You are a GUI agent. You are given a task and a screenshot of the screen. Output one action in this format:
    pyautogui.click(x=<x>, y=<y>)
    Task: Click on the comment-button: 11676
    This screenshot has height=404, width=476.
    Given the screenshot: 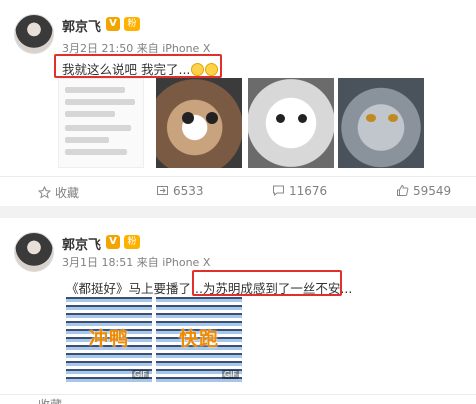 What is the action you would take?
    pyautogui.click(x=299, y=191)
    